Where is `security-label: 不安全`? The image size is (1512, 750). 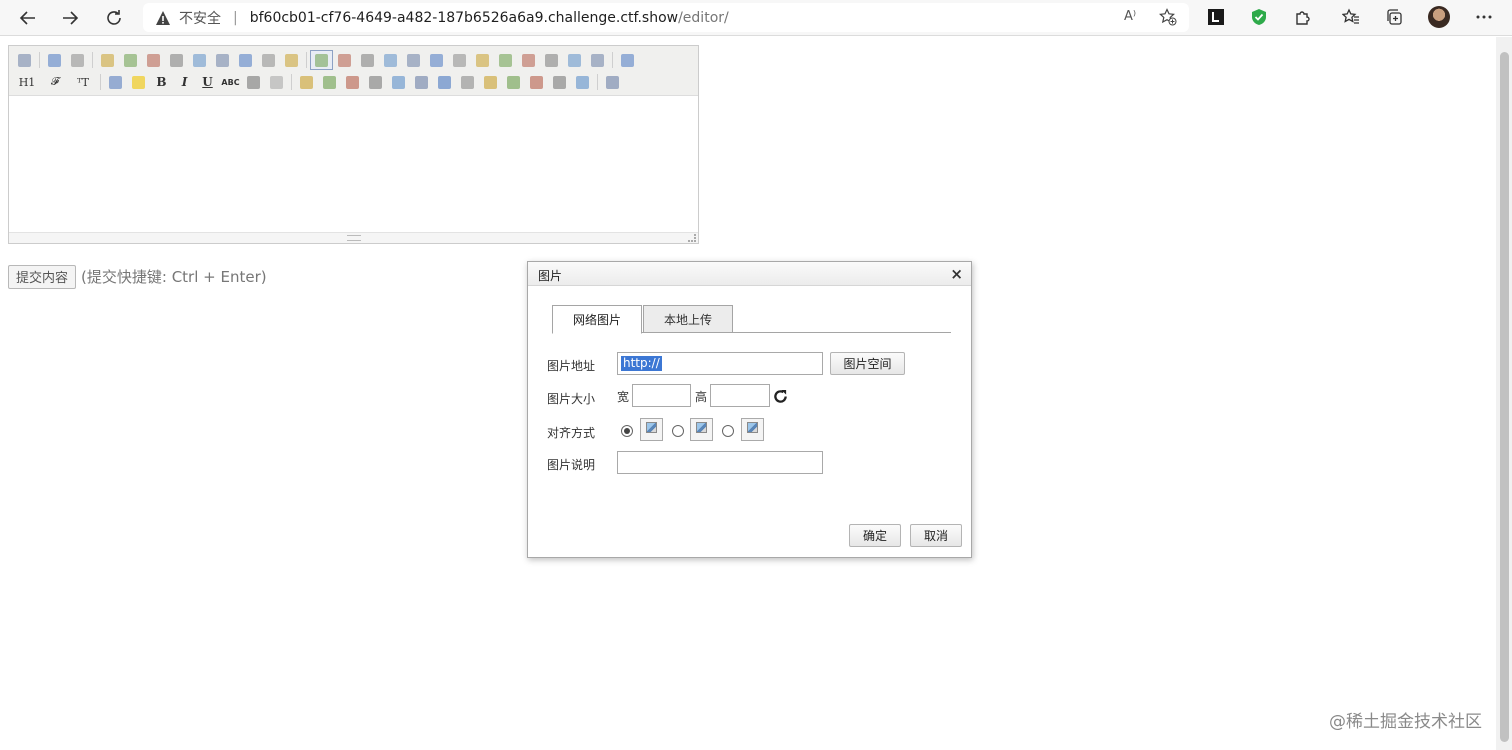
security-label: 不安全 is located at coordinates (200, 18).